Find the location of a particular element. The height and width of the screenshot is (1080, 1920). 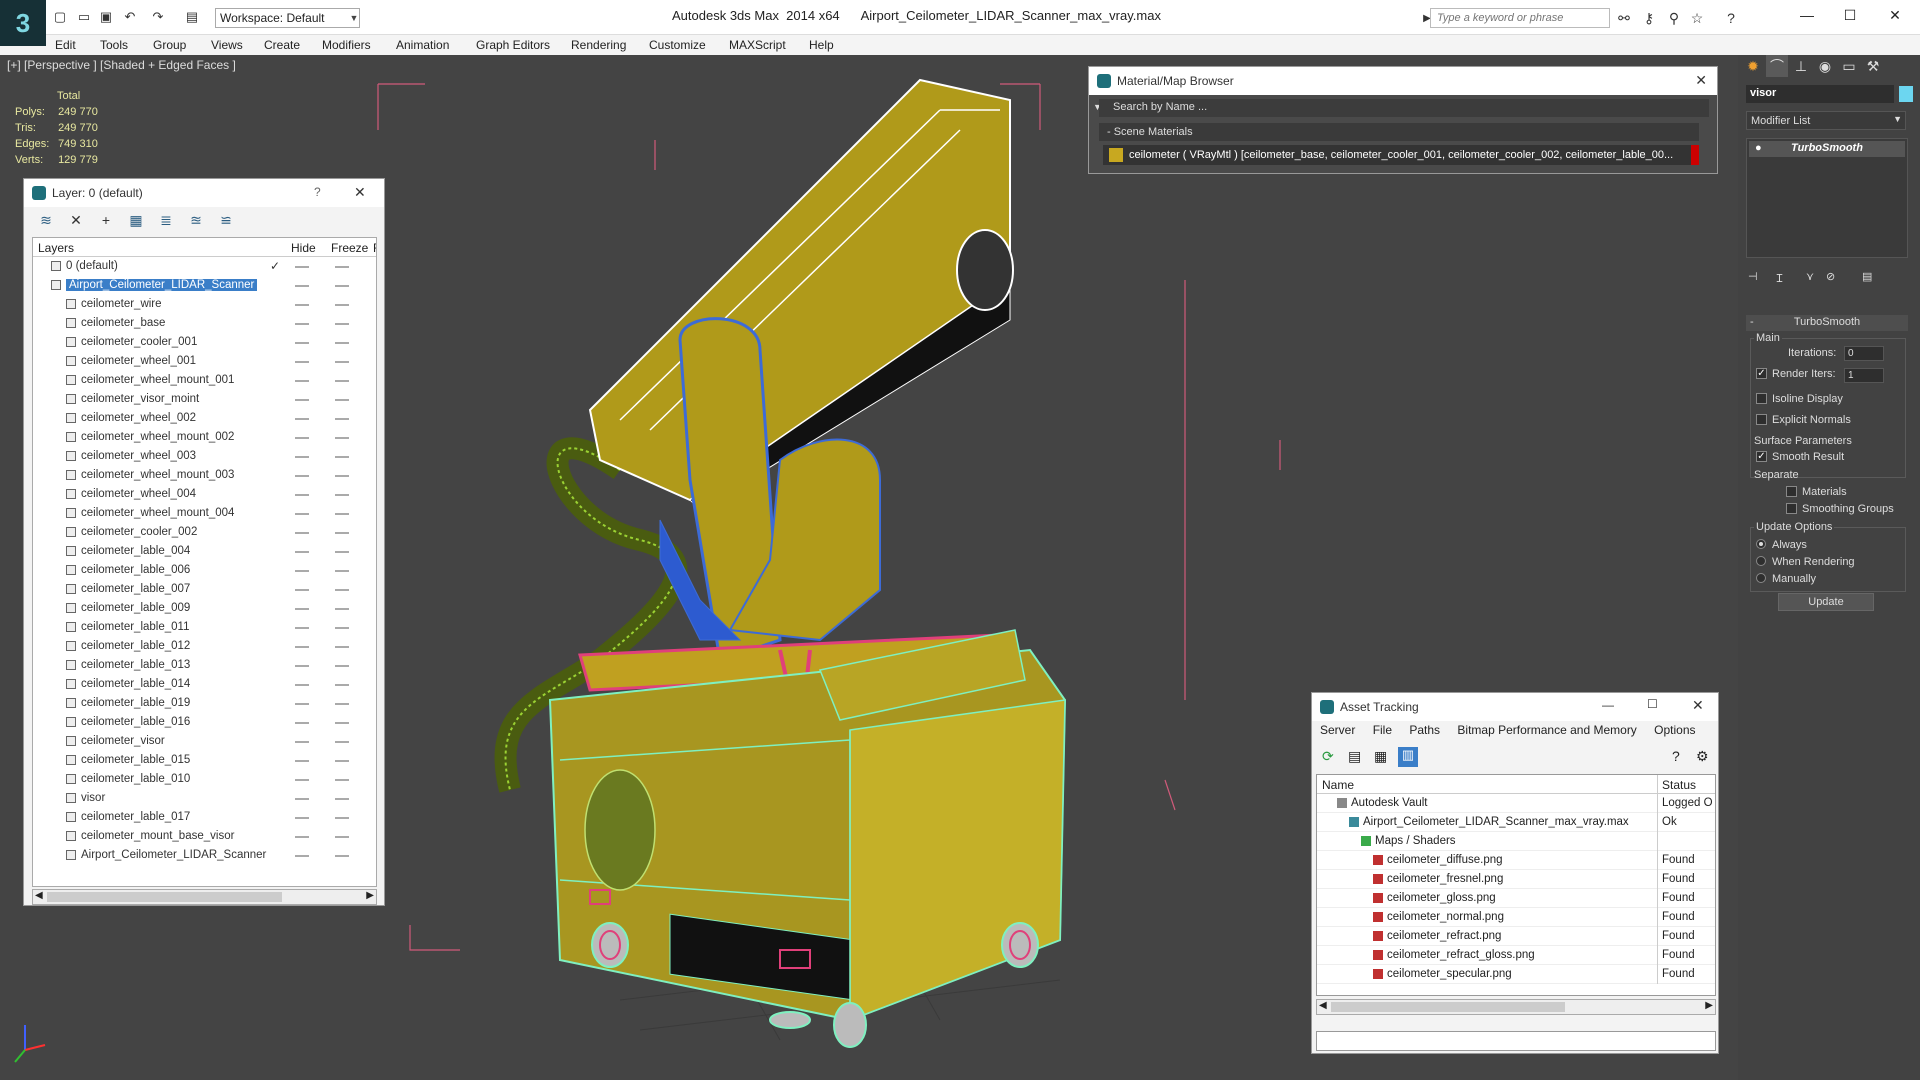

create-tab-icon: ✹ is located at coordinates (1753, 66).